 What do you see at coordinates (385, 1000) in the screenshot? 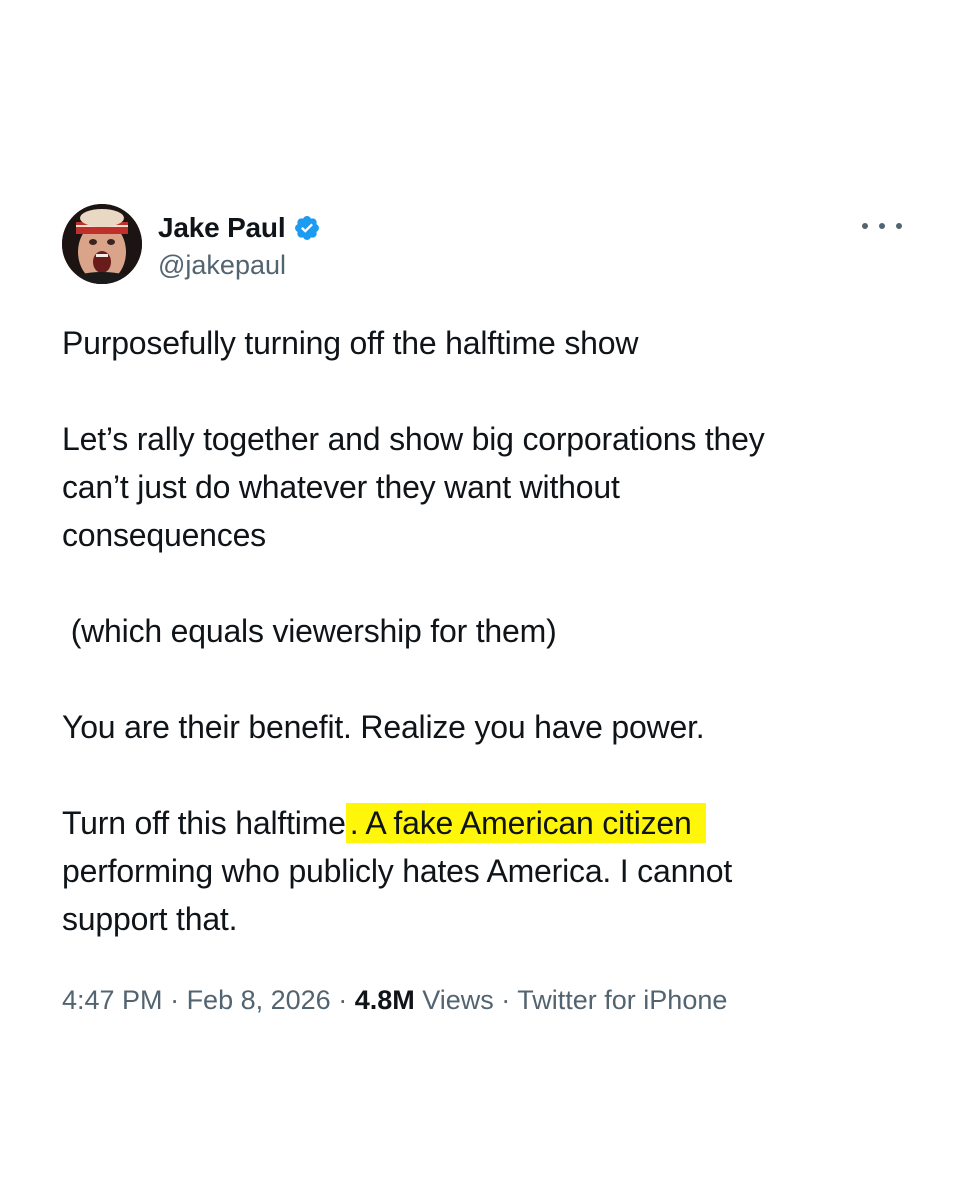
I see `views-count: 4.8M` at bounding box center [385, 1000].